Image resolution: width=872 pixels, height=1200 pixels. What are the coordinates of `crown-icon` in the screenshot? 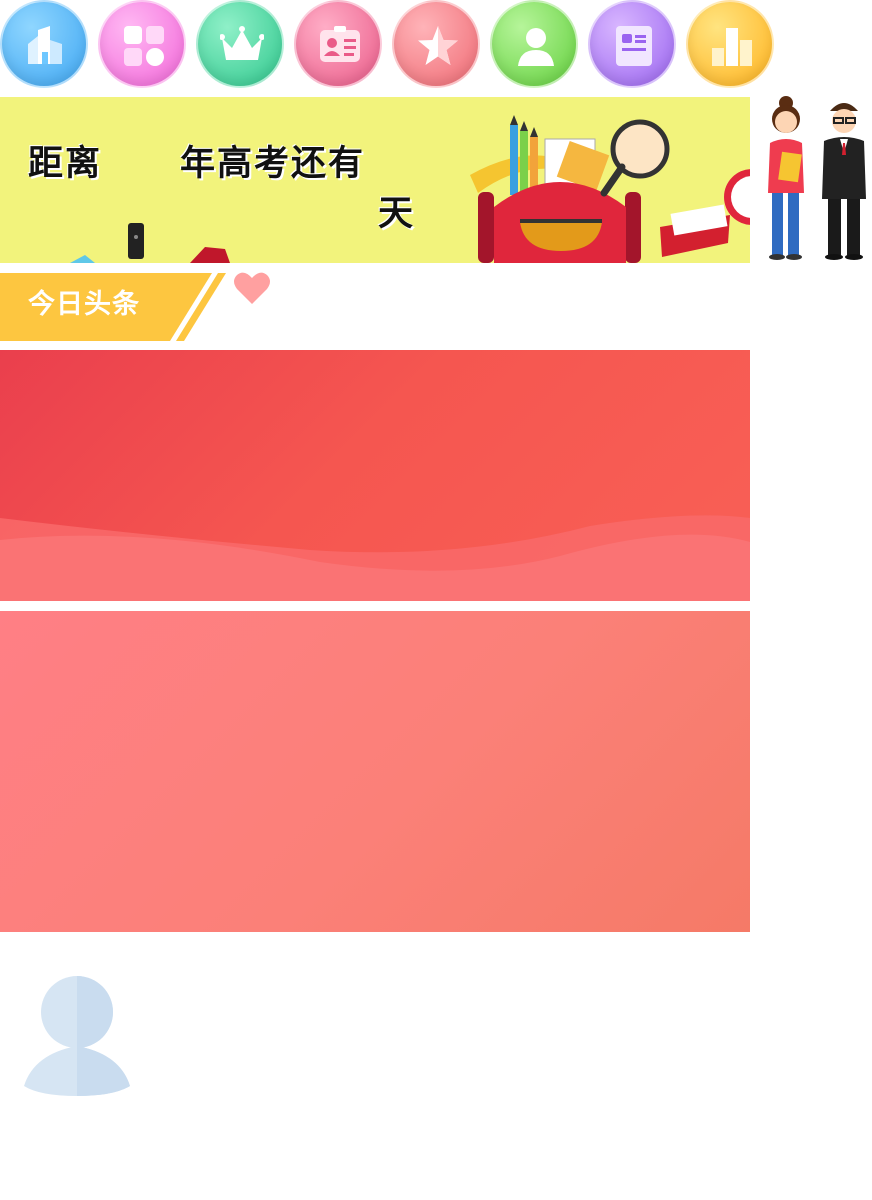 It's located at (242, 43).